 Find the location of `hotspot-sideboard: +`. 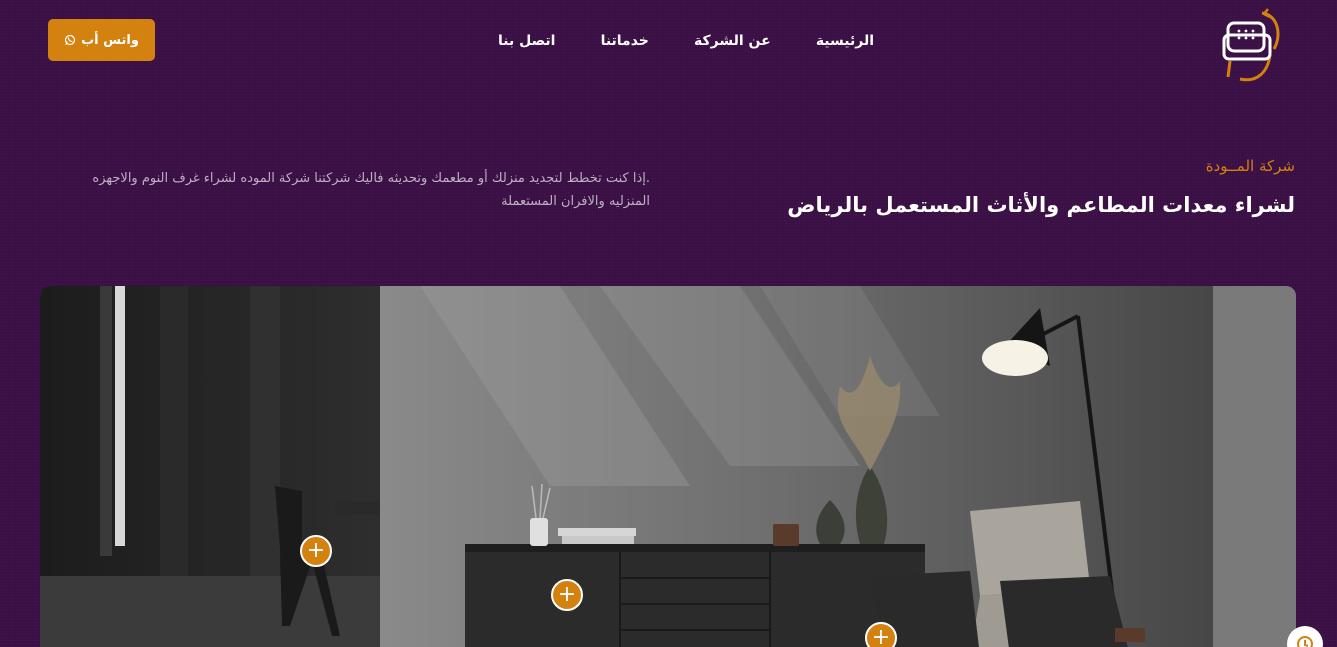

hotspot-sideboard: + is located at coordinates (567, 595).